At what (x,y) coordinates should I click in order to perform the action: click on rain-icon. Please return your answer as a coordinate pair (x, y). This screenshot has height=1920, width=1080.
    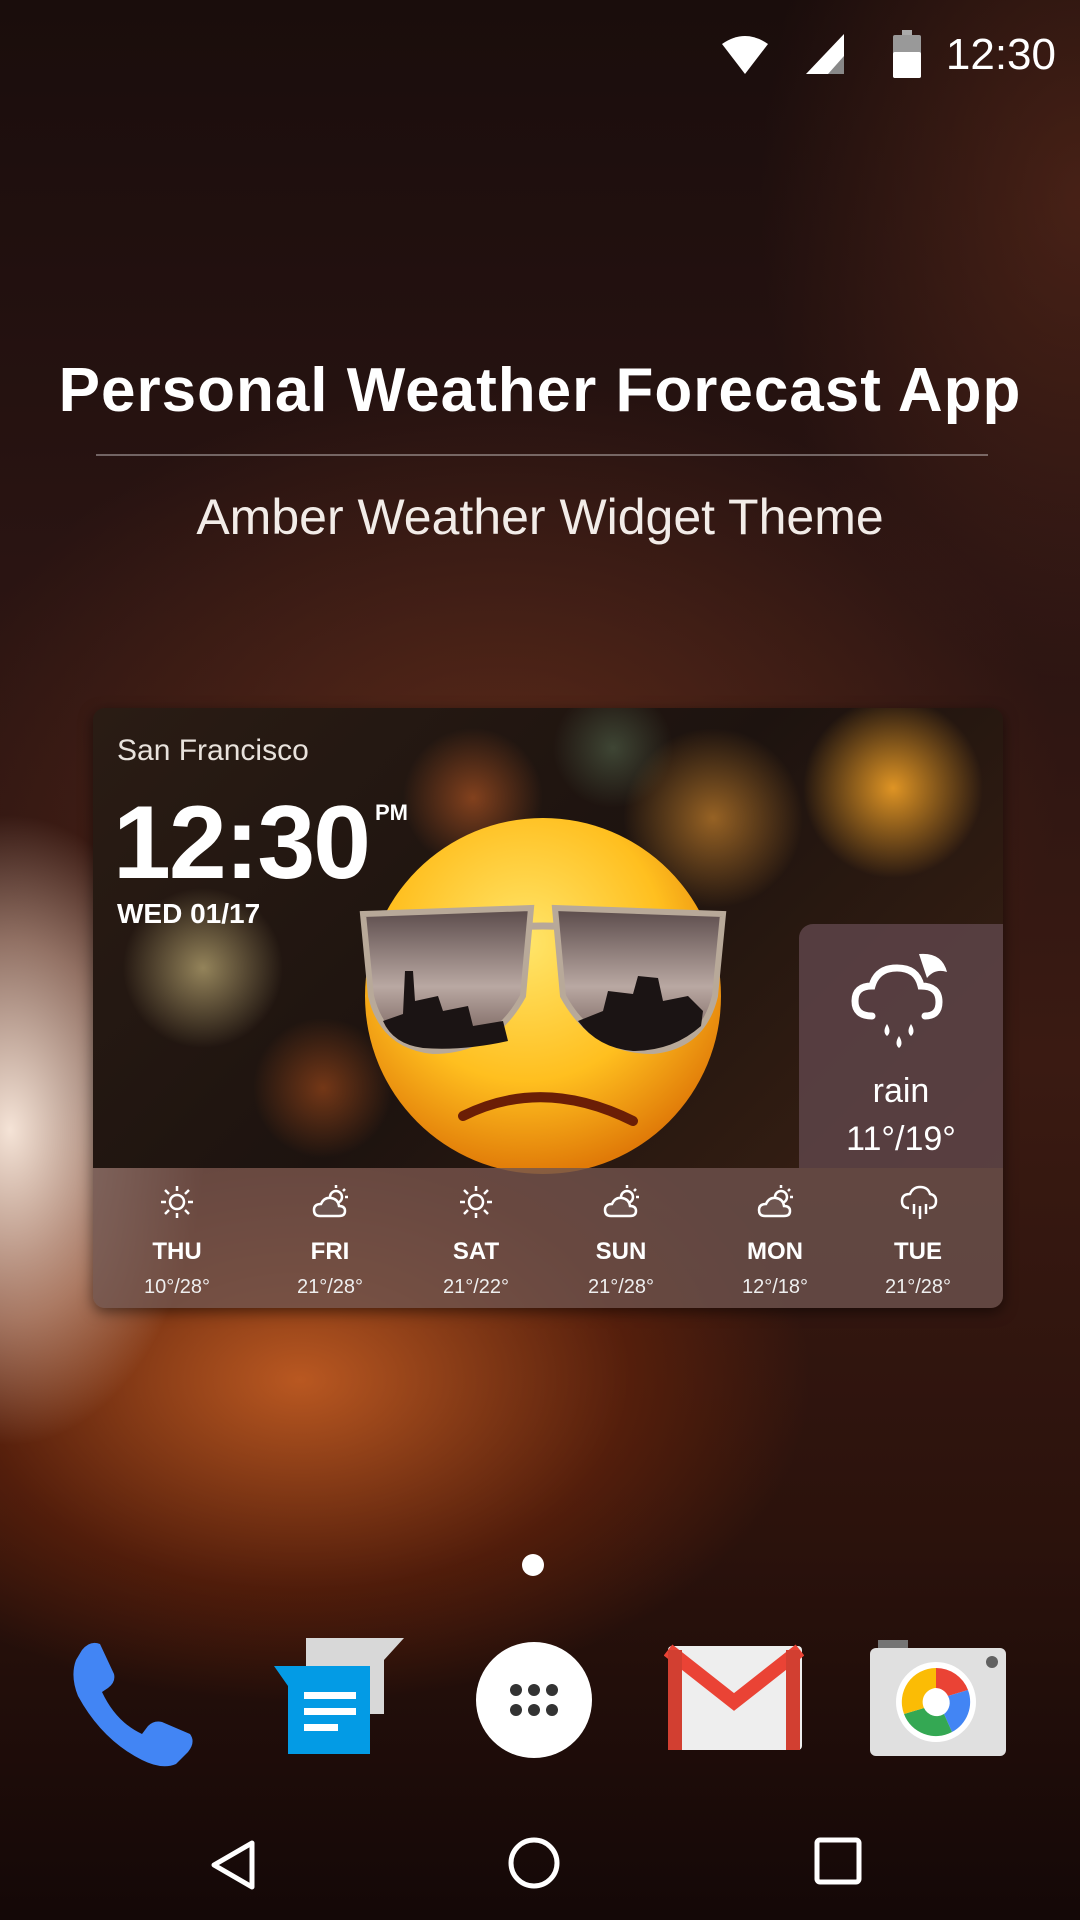
    Looking at the image, I should click on (919, 1202).